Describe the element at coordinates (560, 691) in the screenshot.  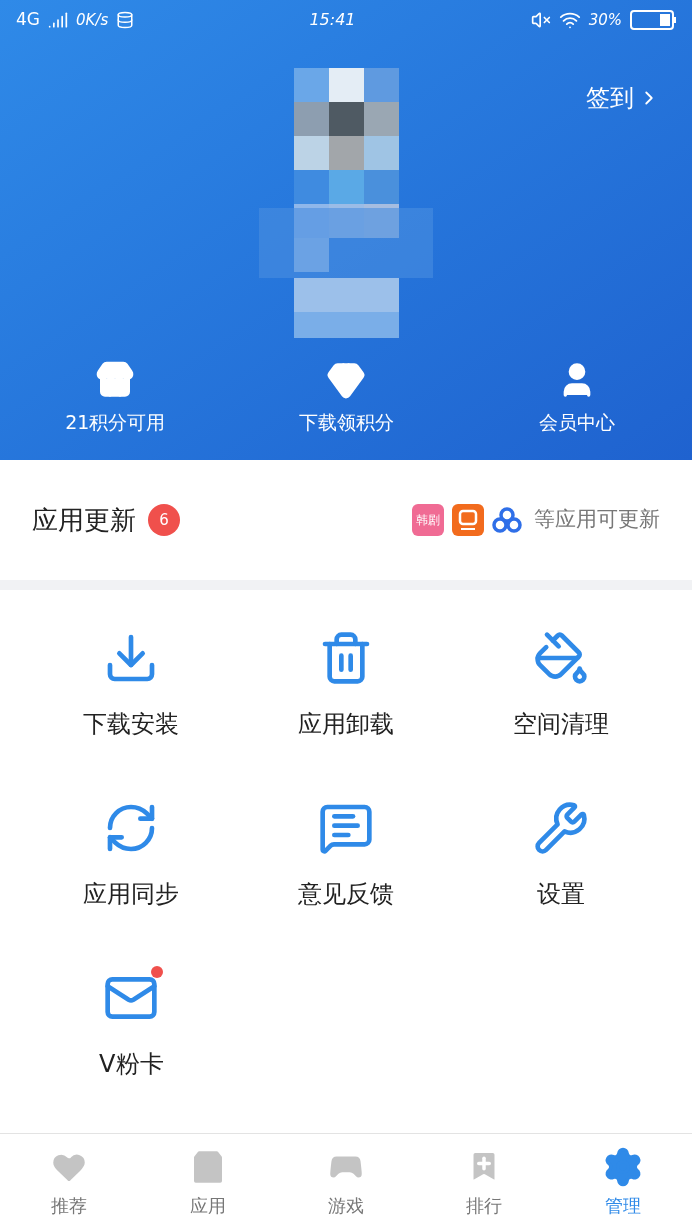
I see `tool-button: 空间清理` at that location.